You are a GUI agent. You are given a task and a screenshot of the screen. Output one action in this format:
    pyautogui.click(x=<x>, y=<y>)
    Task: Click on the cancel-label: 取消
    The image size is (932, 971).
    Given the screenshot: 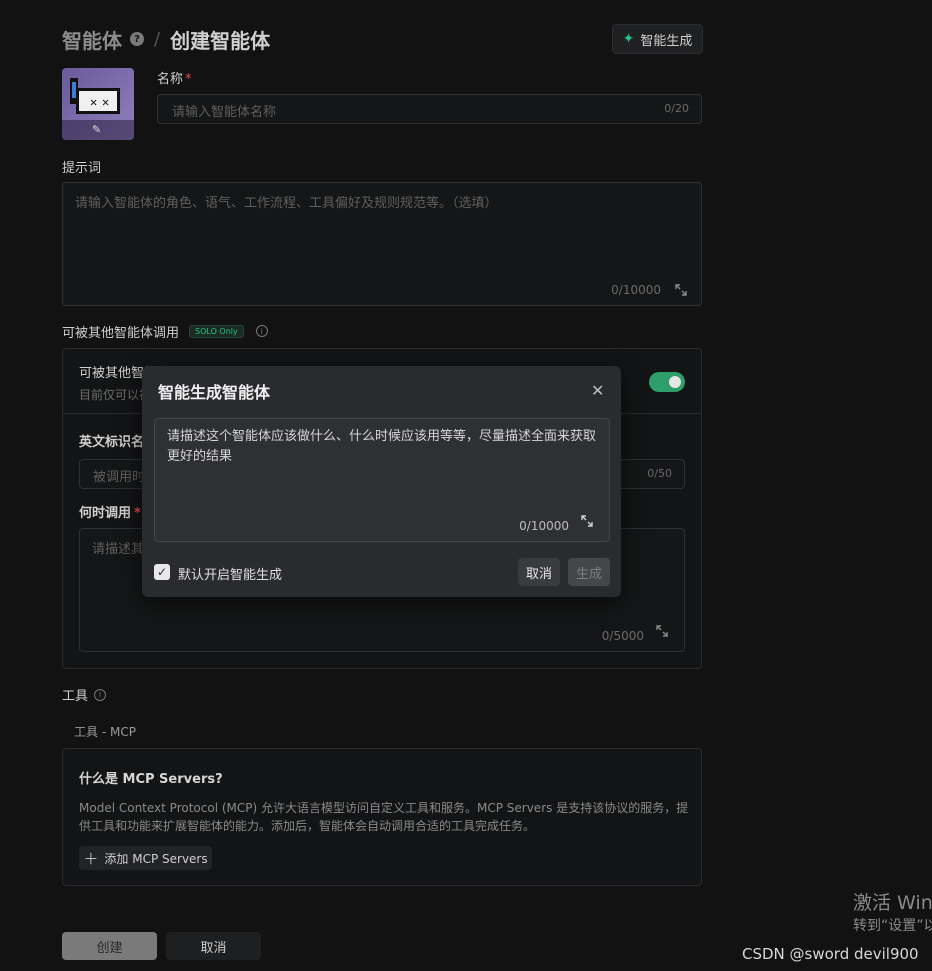 What is the action you would take?
    pyautogui.click(x=213, y=948)
    